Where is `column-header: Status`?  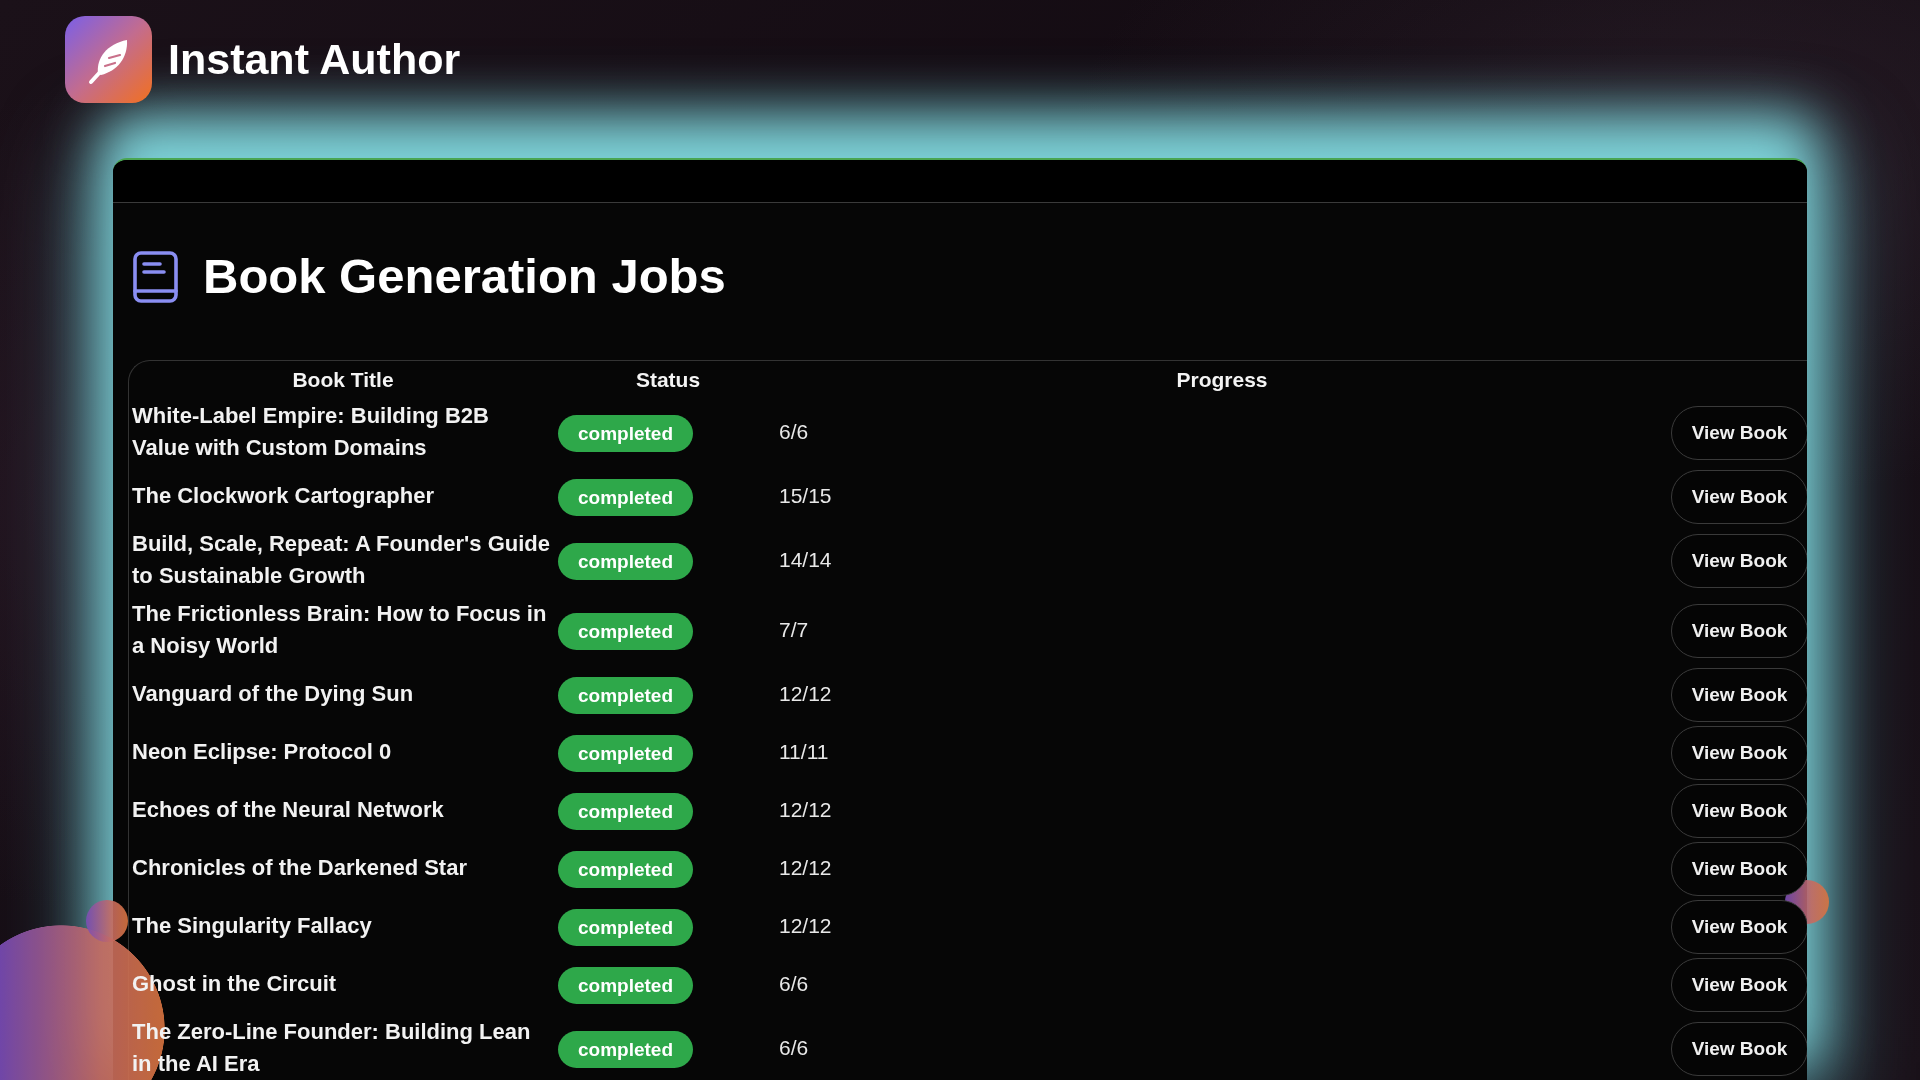 column-header: Status is located at coordinates (668, 379).